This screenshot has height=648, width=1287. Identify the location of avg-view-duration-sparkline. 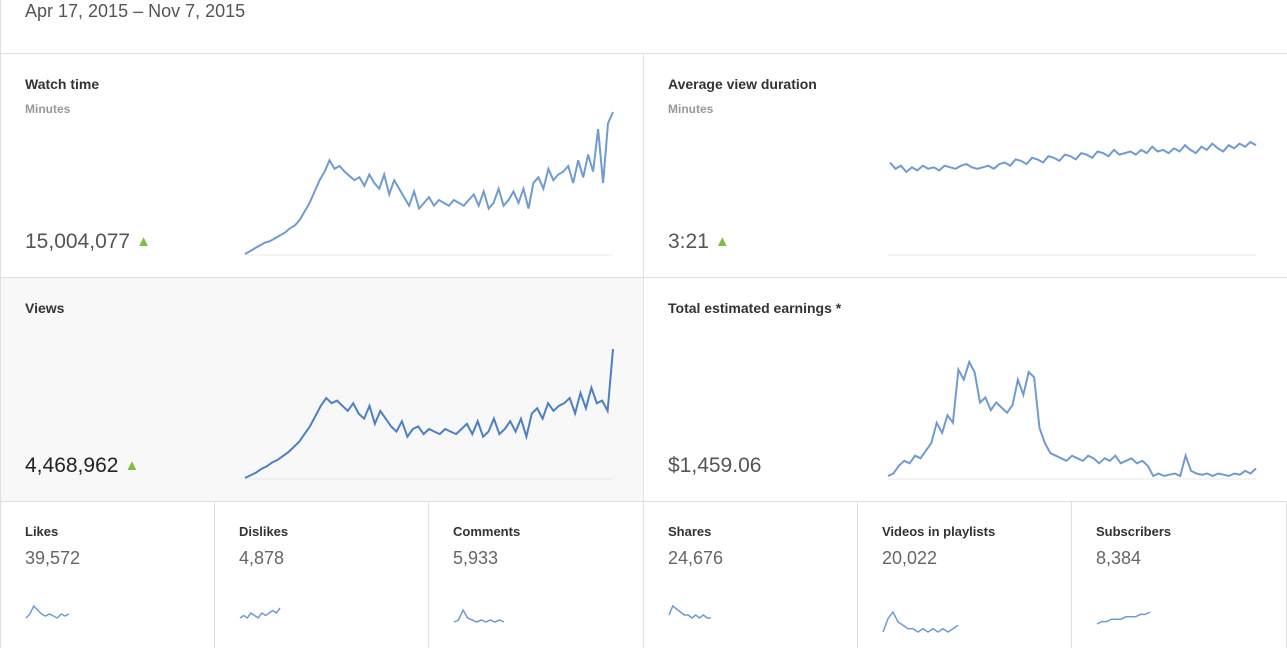
(1072, 198).